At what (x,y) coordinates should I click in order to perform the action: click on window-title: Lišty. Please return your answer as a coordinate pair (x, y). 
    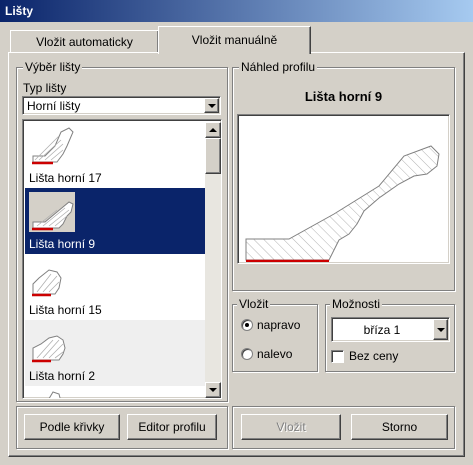
    Looking at the image, I should click on (236, 11).